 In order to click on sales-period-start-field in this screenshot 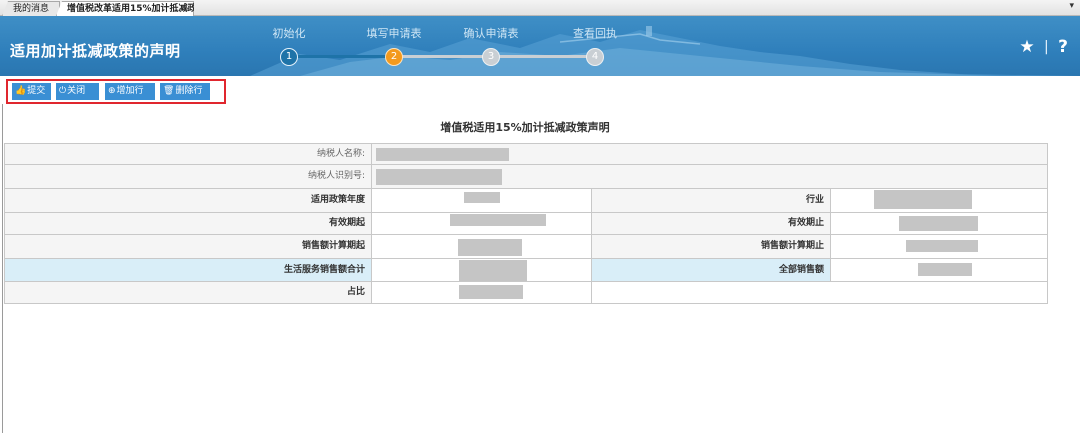, I will do `click(481, 246)`.